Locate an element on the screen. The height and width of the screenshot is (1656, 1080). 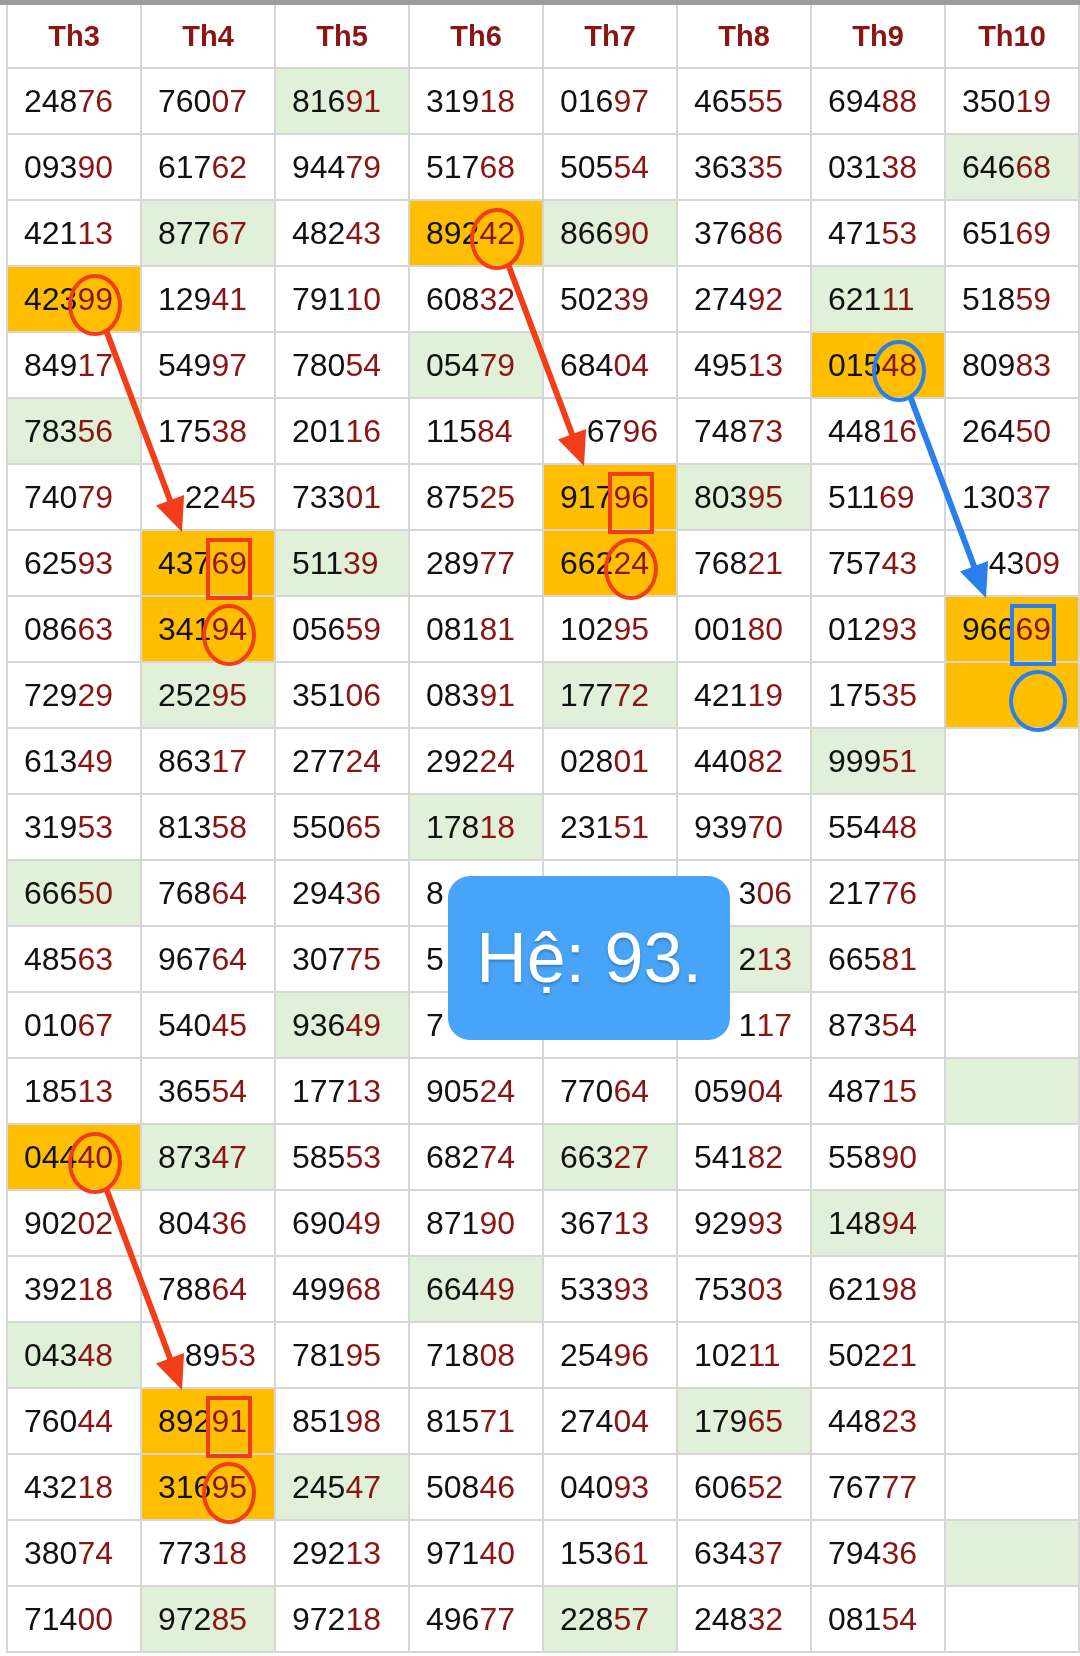
table-cell: 36713 is located at coordinates (611, 1224).